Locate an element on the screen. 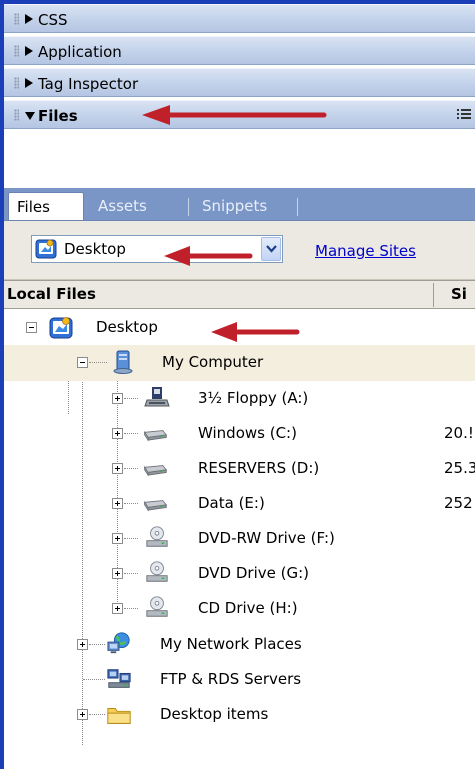 This screenshot has height=769, width=475. tree-item-dvd-rw-f: DVD-RW Drive (F:) is located at coordinates (239, 539).